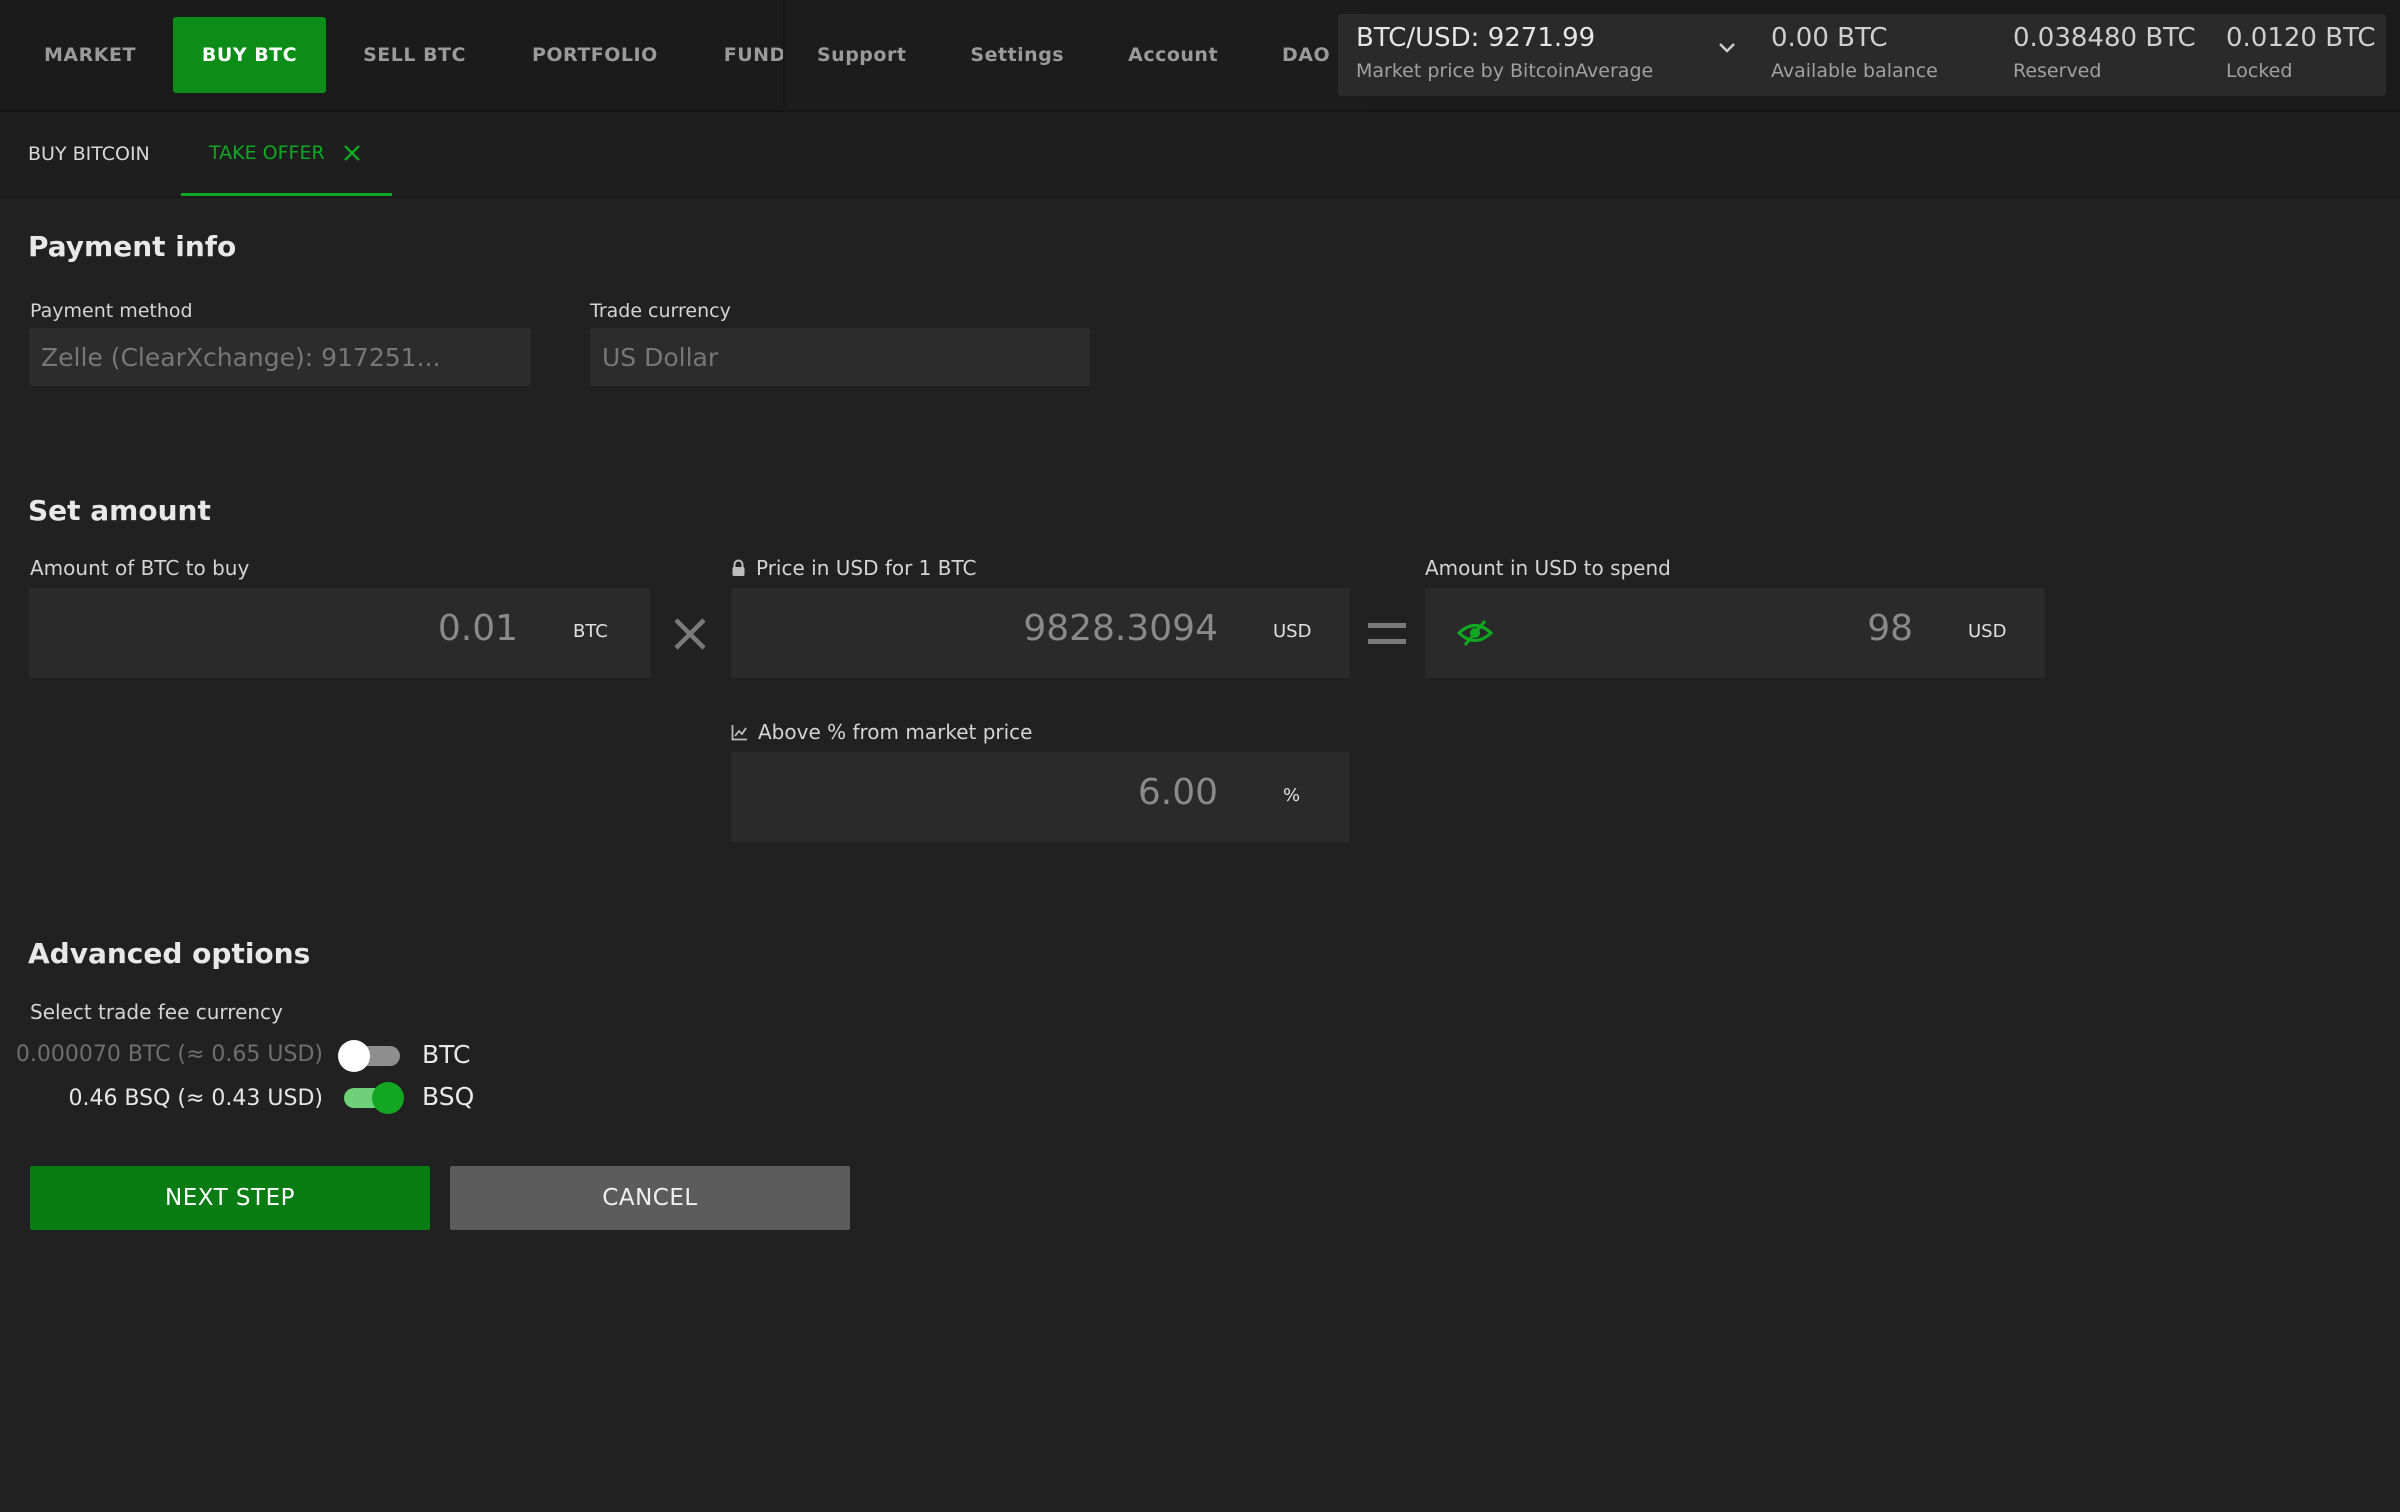  I want to click on nav-portfolio: PORTFOLIO, so click(595, 55).